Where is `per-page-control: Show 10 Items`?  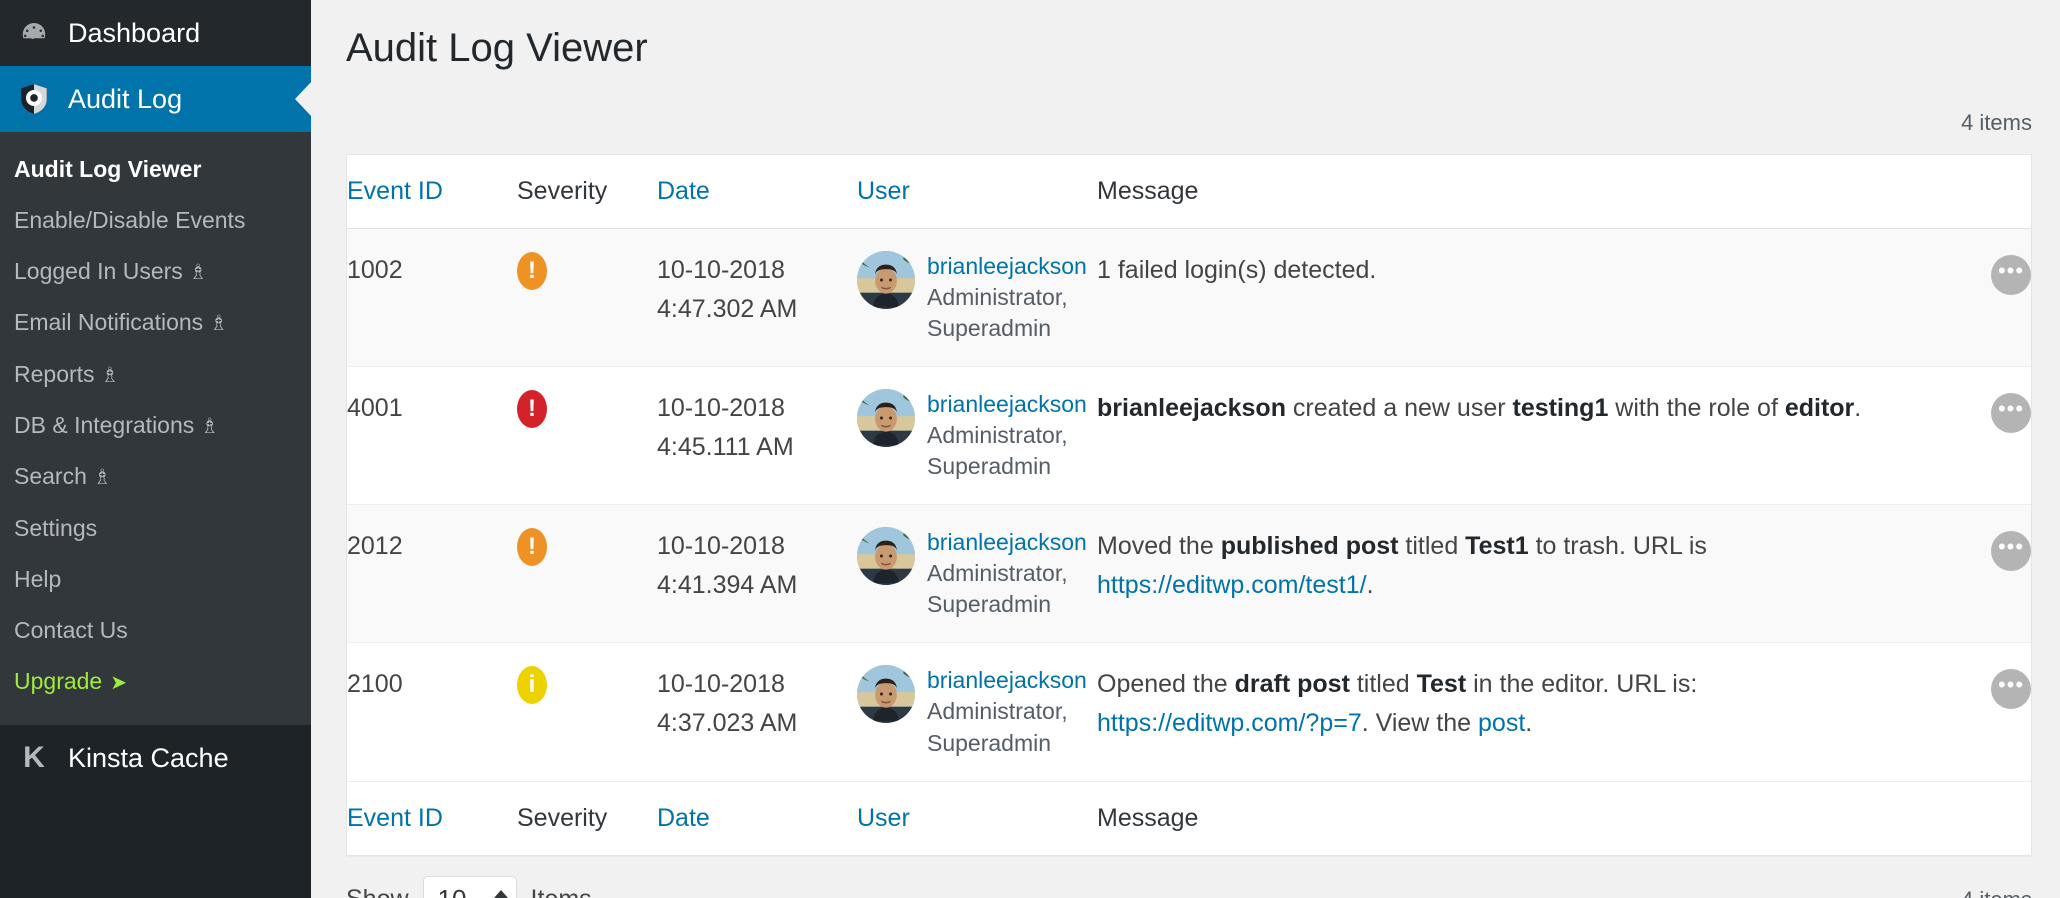 per-page-control: Show 10 Items is located at coordinates (469, 886).